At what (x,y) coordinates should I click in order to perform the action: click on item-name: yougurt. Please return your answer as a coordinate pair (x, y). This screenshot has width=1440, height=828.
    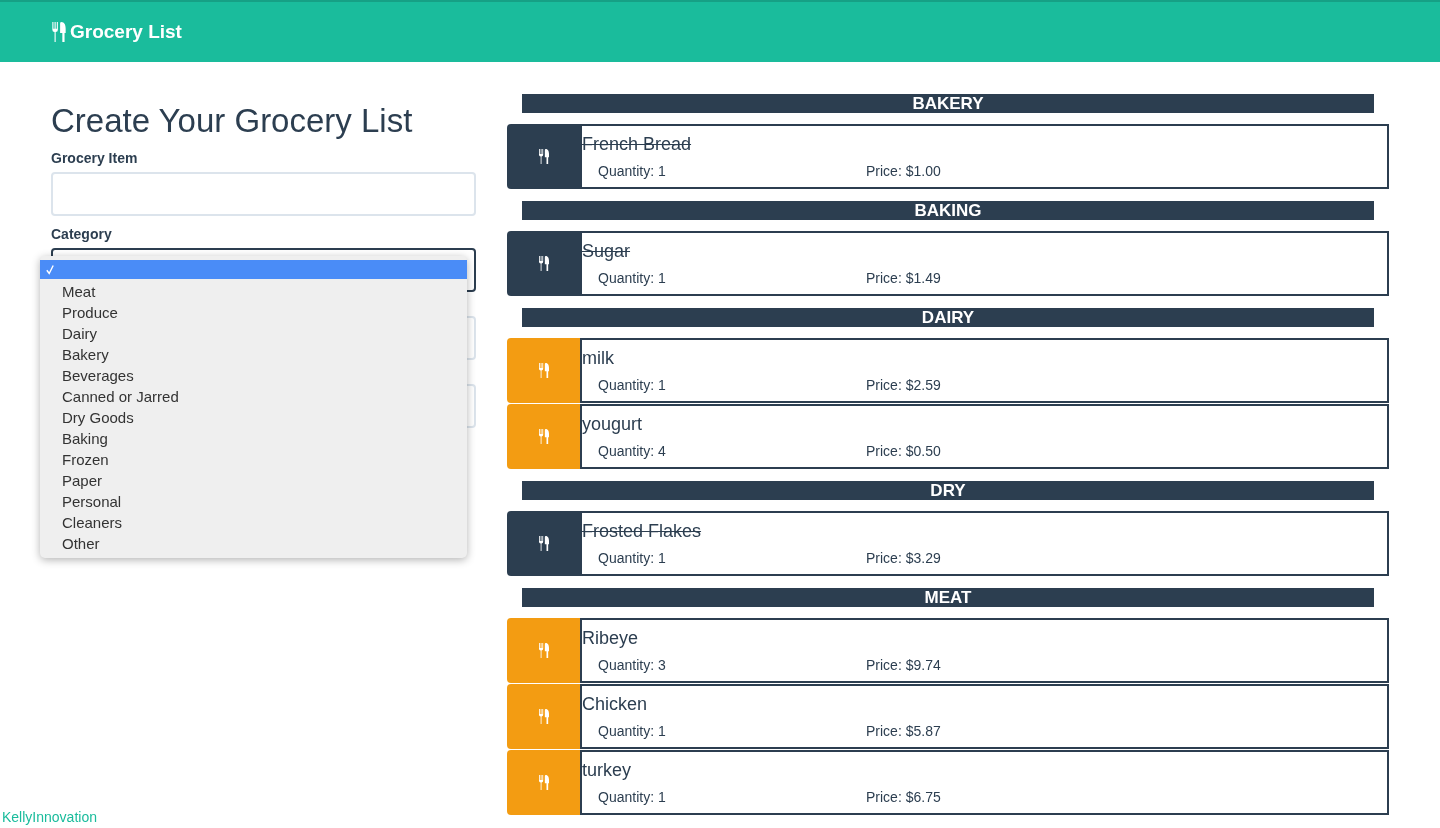
    Looking at the image, I should click on (612, 424).